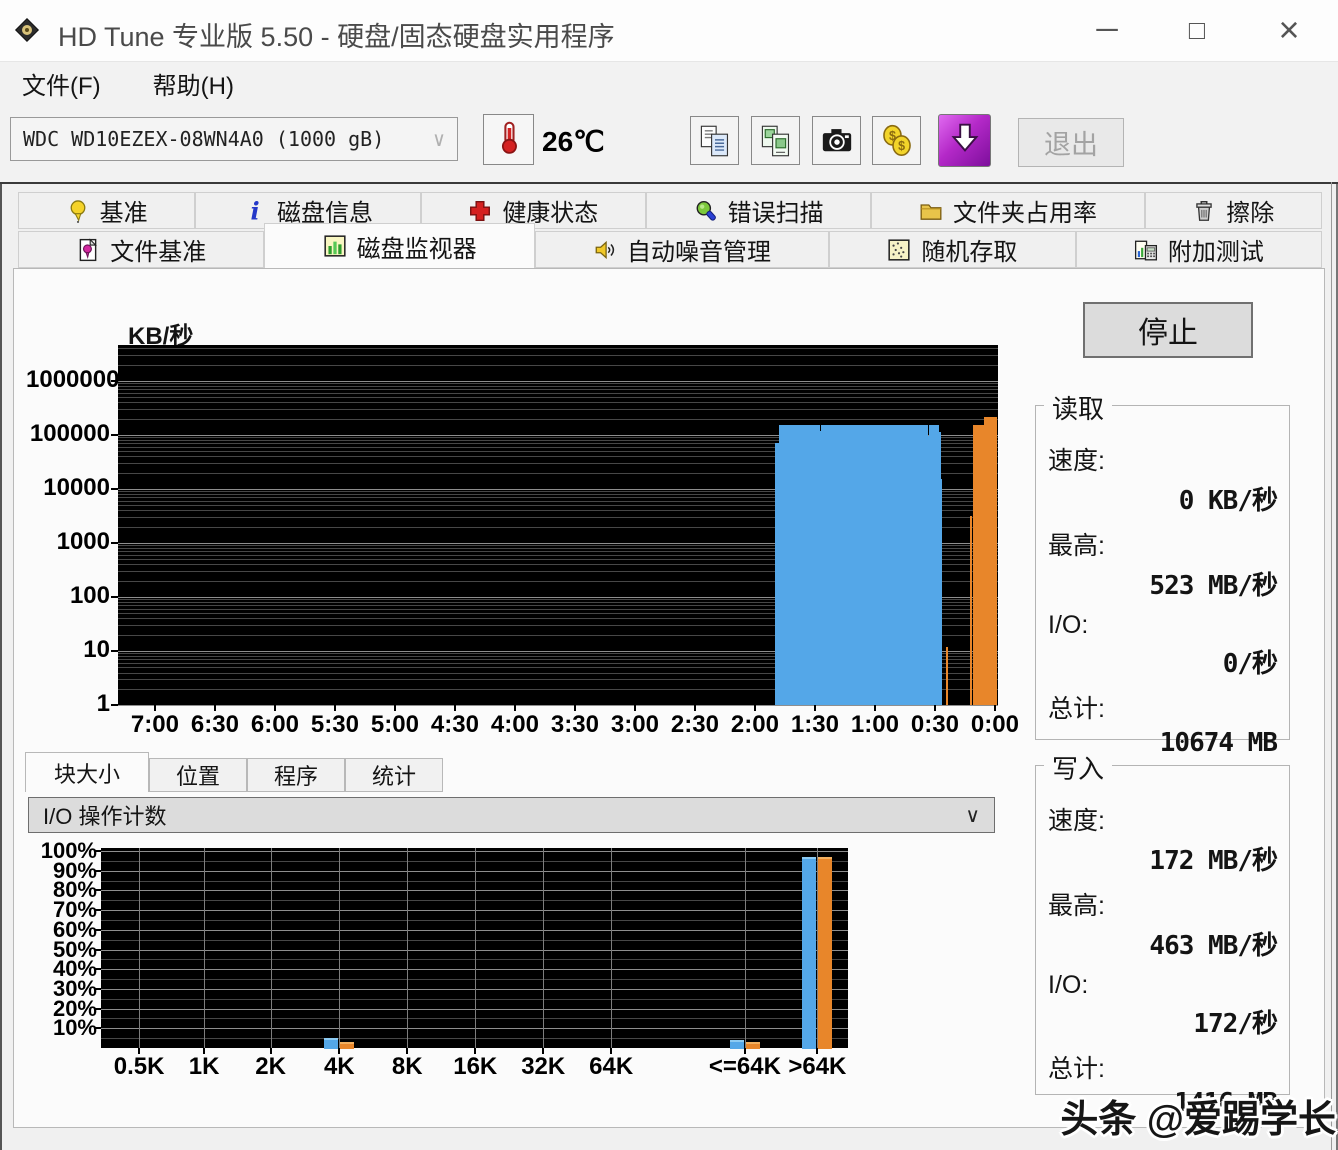 This screenshot has height=1150, width=1338. Describe the element at coordinates (1197, 30) in the screenshot. I see `maximize-button: □` at that location.